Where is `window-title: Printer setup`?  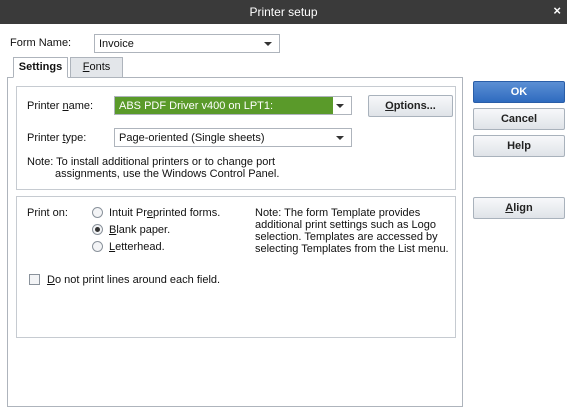
window-title: Printer setup is located at coordinates (283, 12).